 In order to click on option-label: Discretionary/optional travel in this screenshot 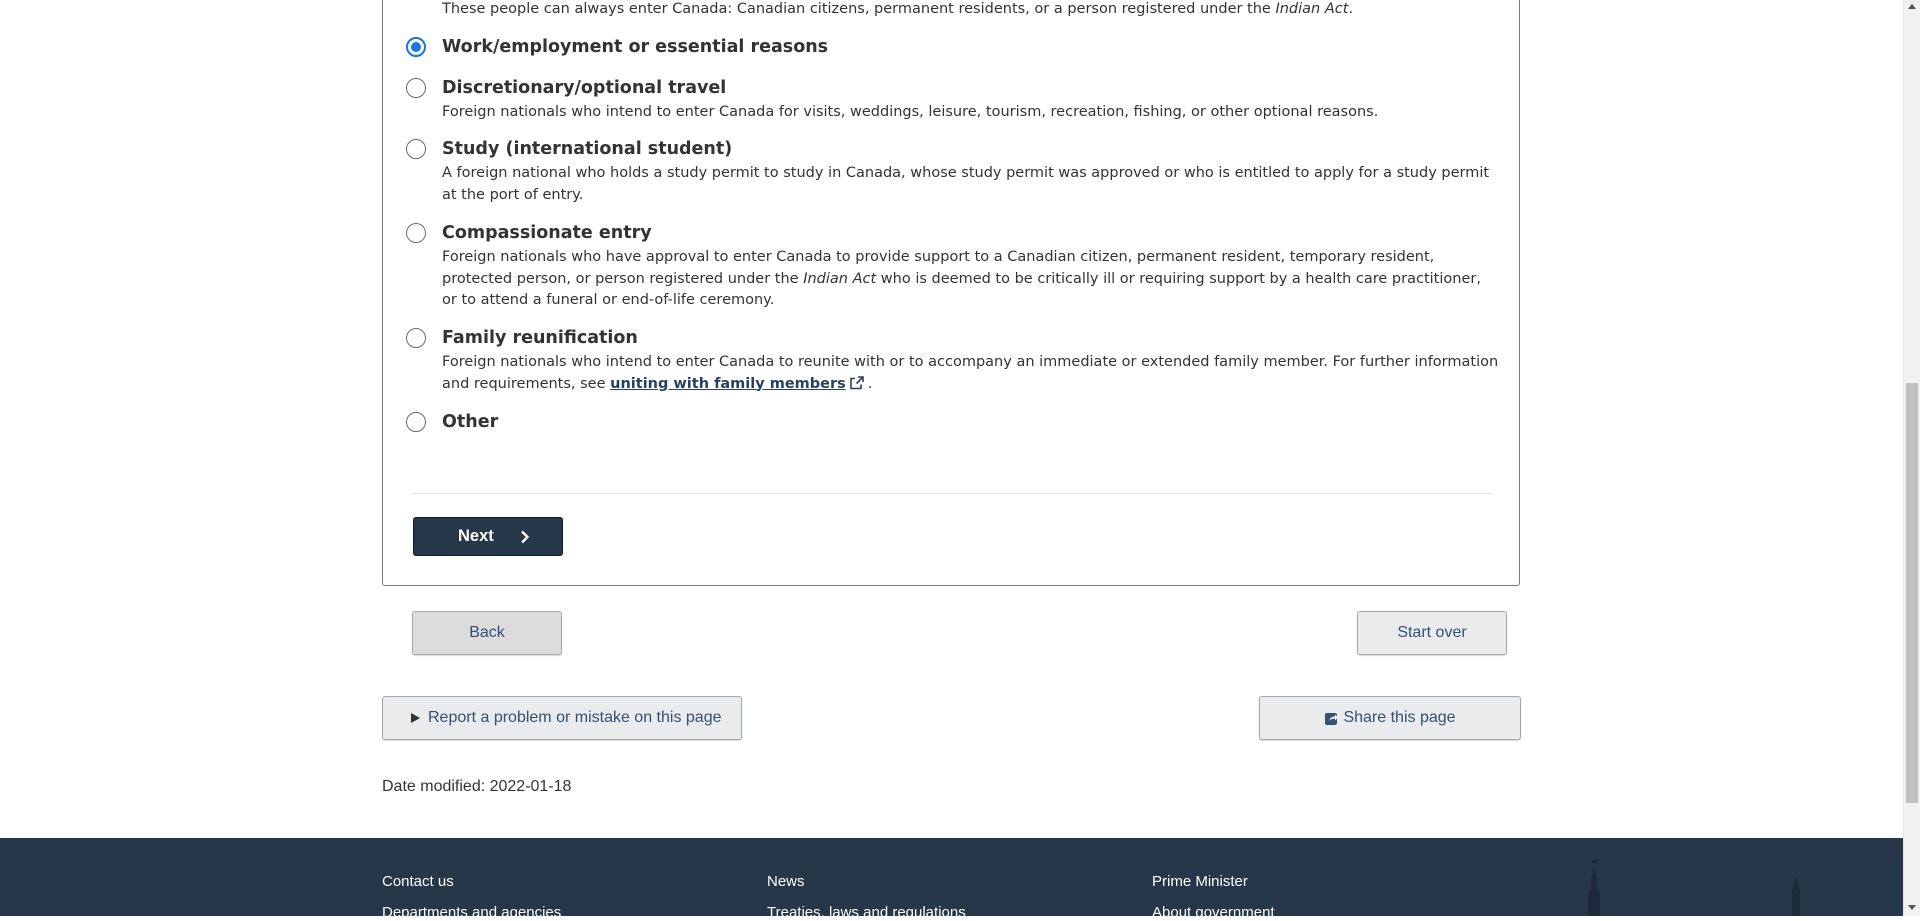, I will do `click(584, 88)`.